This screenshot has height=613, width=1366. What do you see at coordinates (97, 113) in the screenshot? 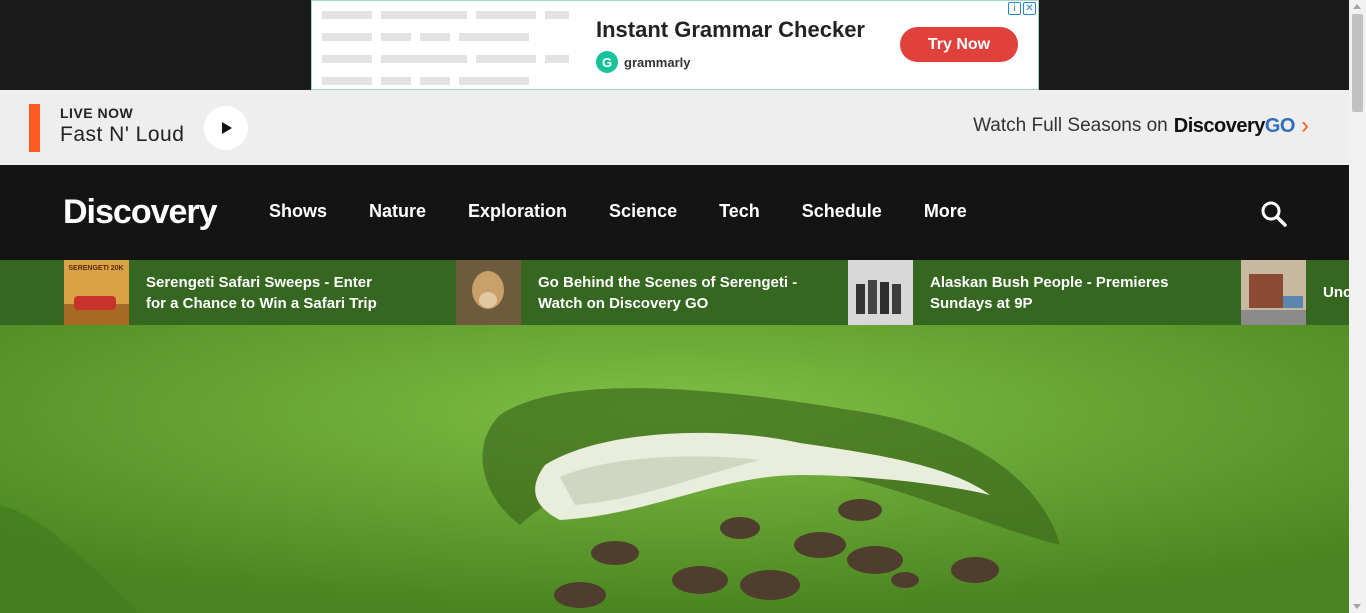
I see `live-now-label: LIVE NOW` at bounding box center [97, 113].